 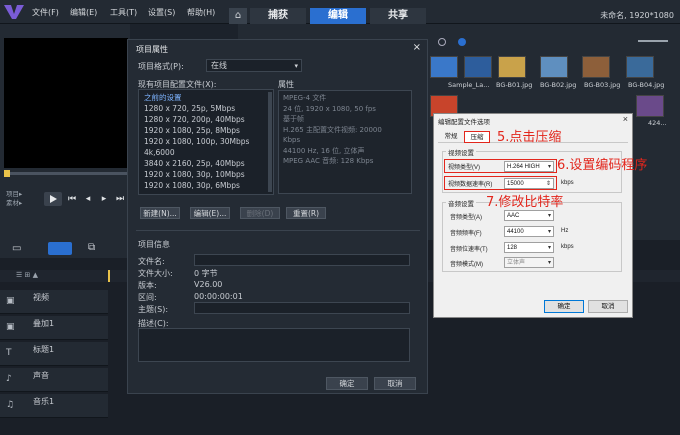 What do you see at coordinates (155, 273) in the screenshot?
I see `filesize-label: 文件大小:` at bounding box center [155, 273].